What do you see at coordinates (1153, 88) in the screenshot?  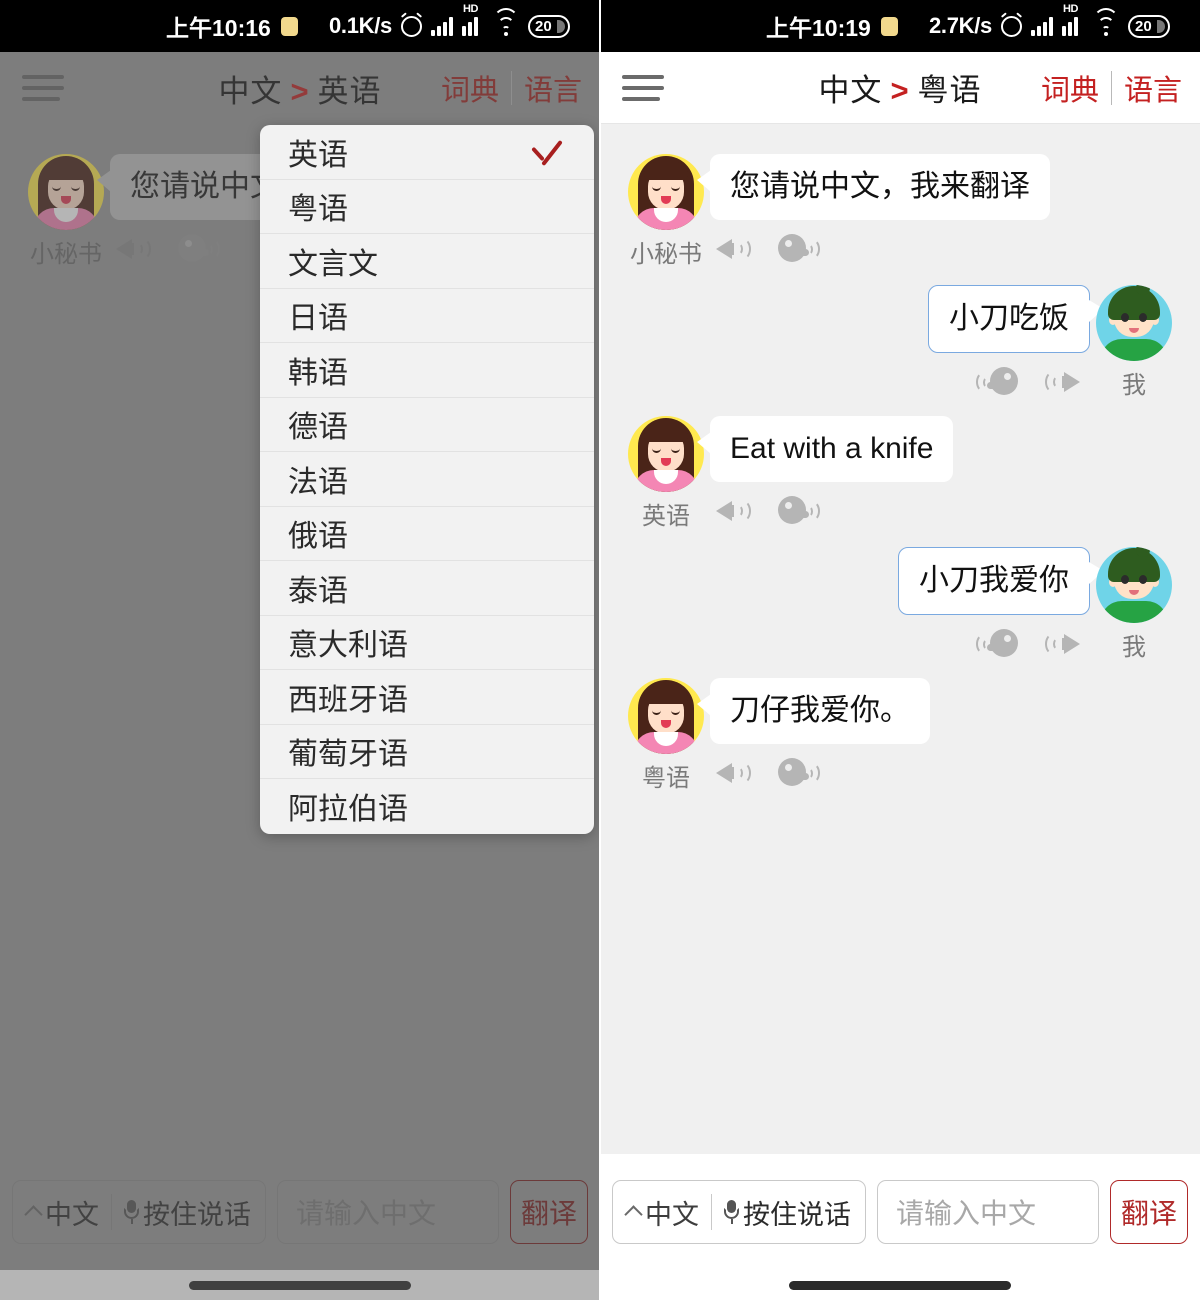 I see `language-button: 语言` at bounding box center [1153, 88].